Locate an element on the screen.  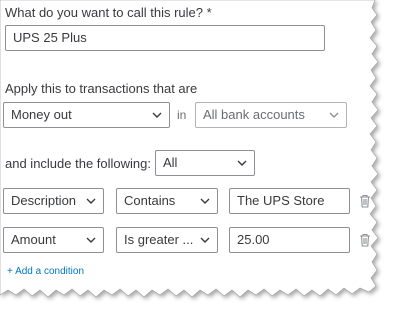
condition-value-text: The UPS Store is located at coordinates (281, 200).